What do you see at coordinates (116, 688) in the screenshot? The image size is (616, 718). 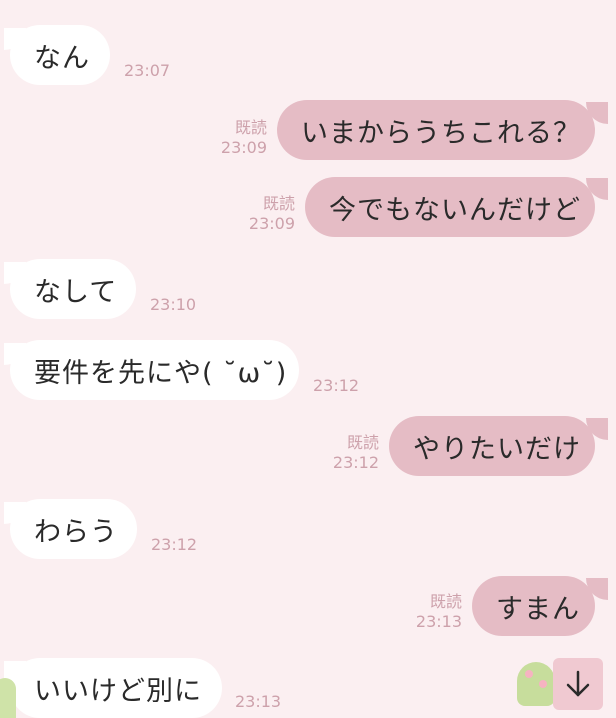 I see `message-bubble: いいけど別に` at bounding box center [116, 688].